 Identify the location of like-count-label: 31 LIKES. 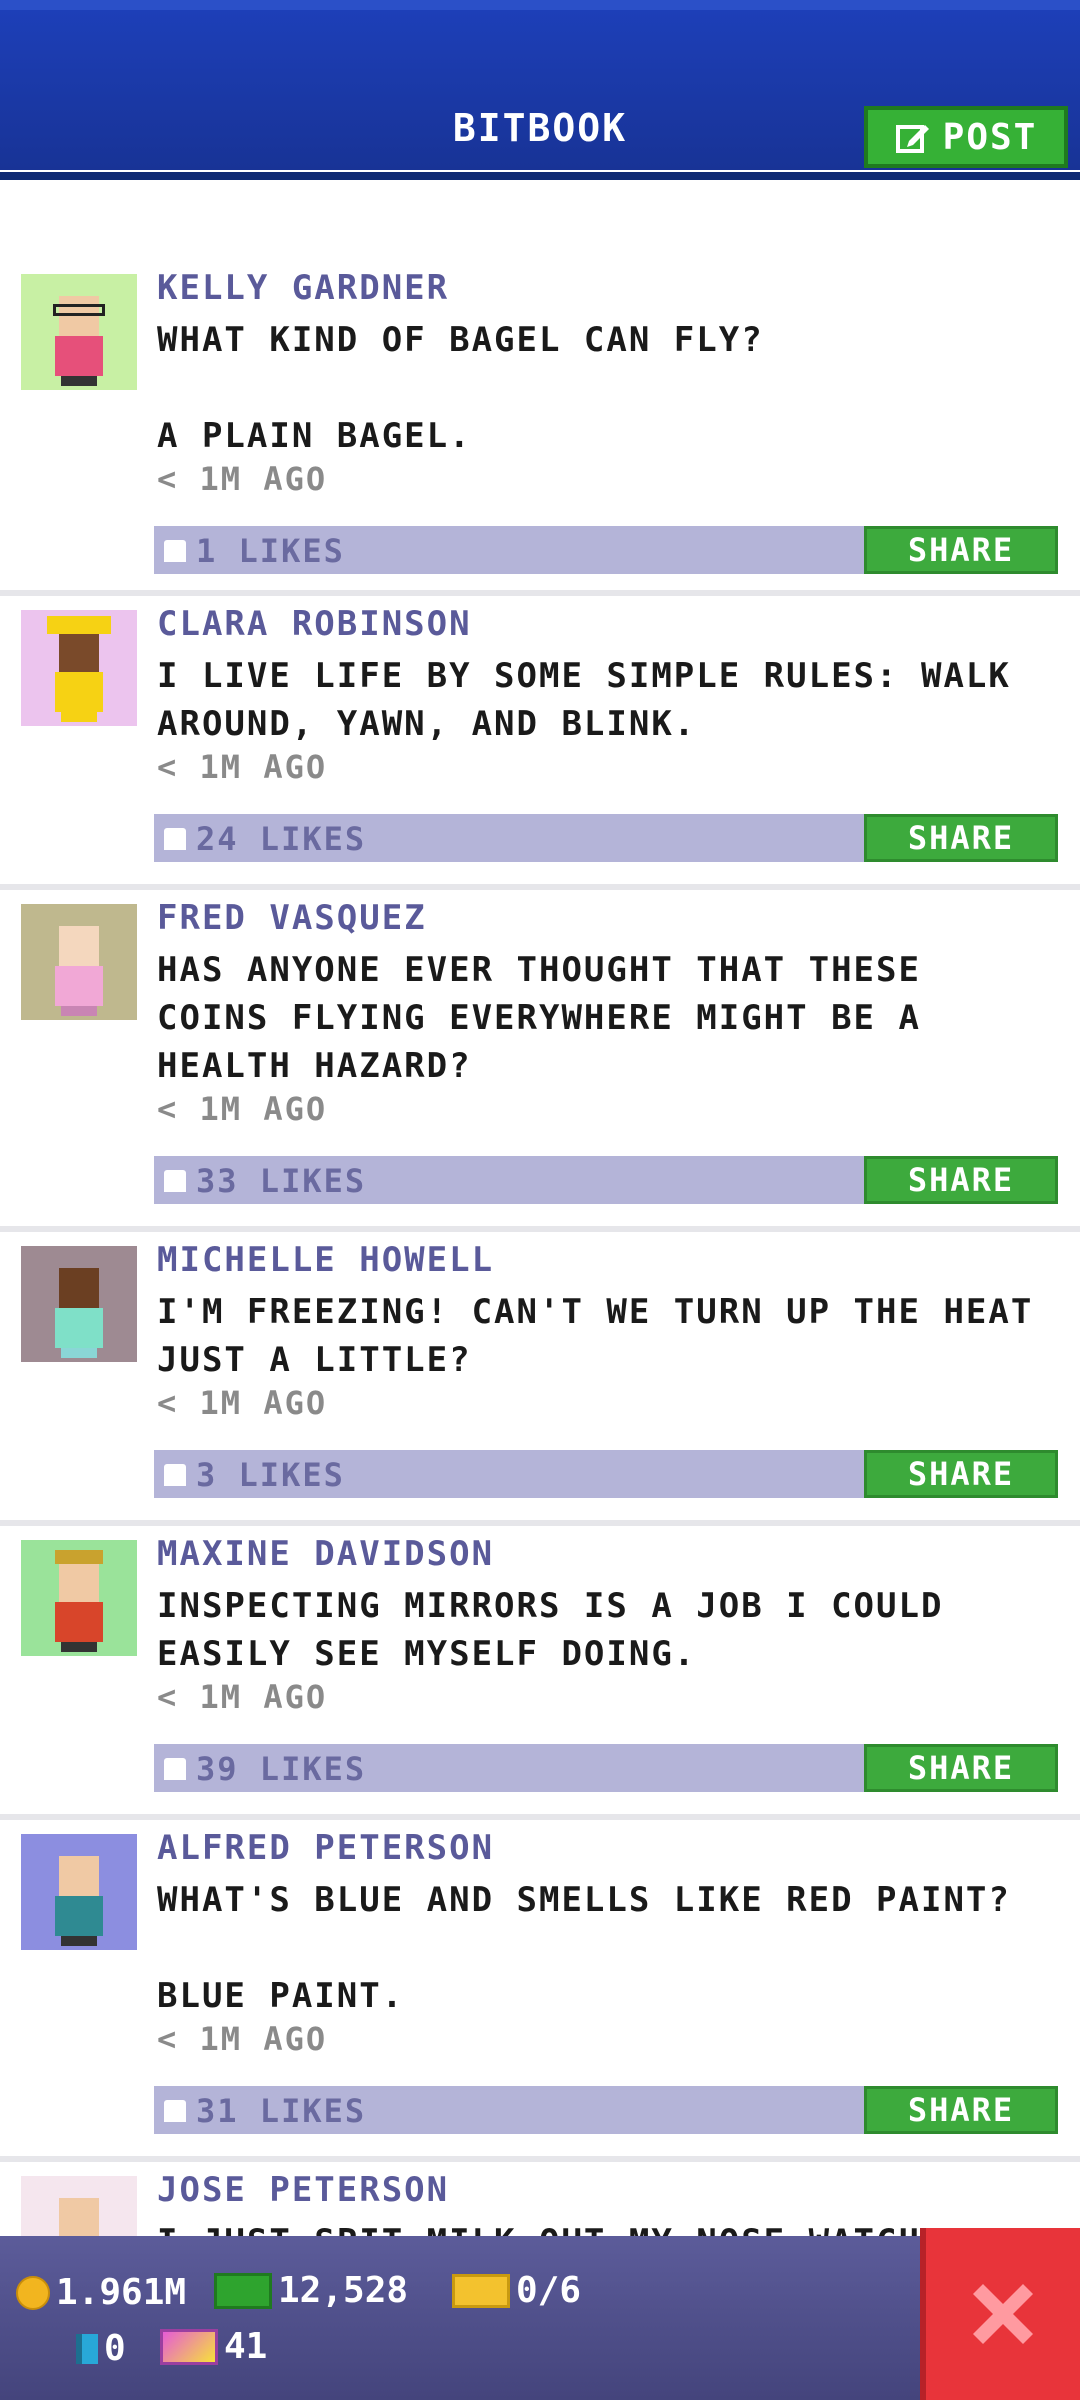
(281, 2111).